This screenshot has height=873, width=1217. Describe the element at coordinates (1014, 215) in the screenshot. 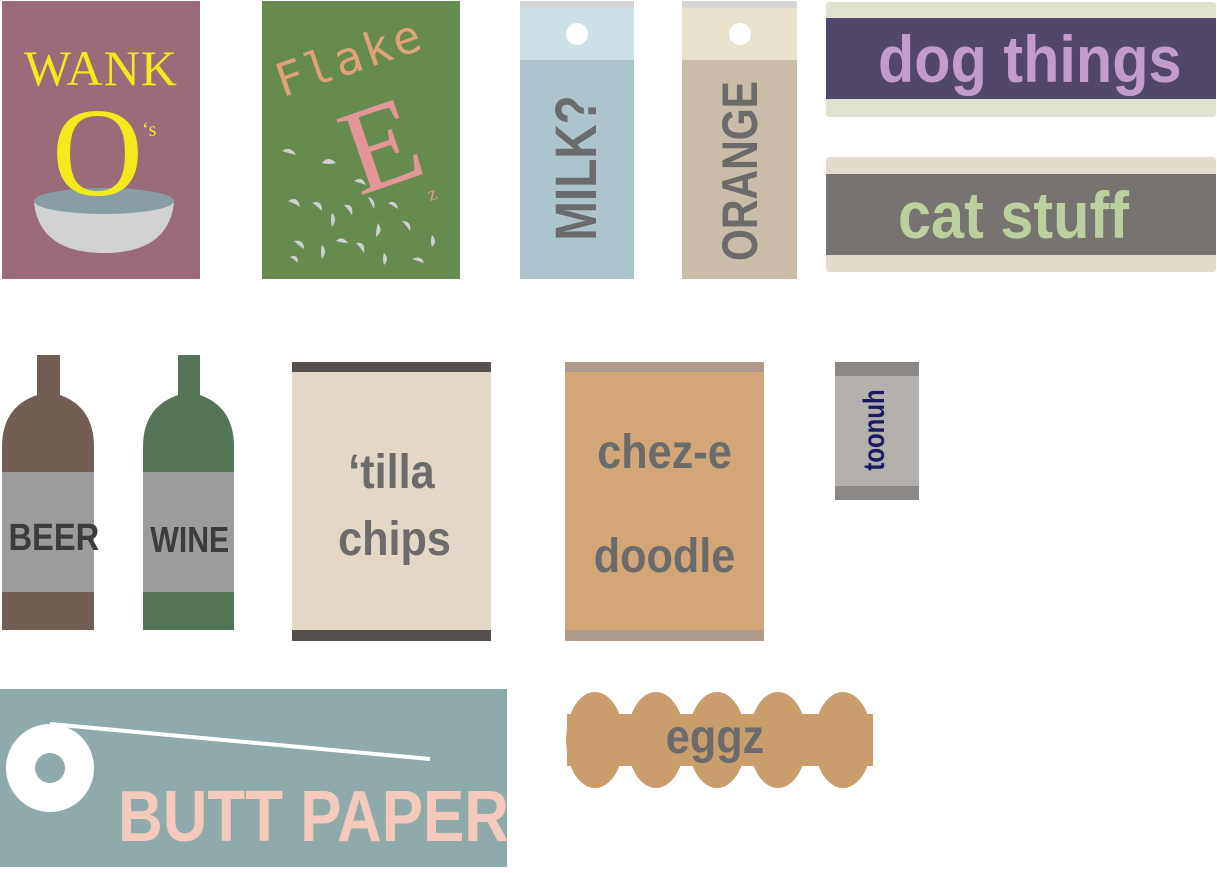

I see `cat-stuff-text: cat stuff` at that location.